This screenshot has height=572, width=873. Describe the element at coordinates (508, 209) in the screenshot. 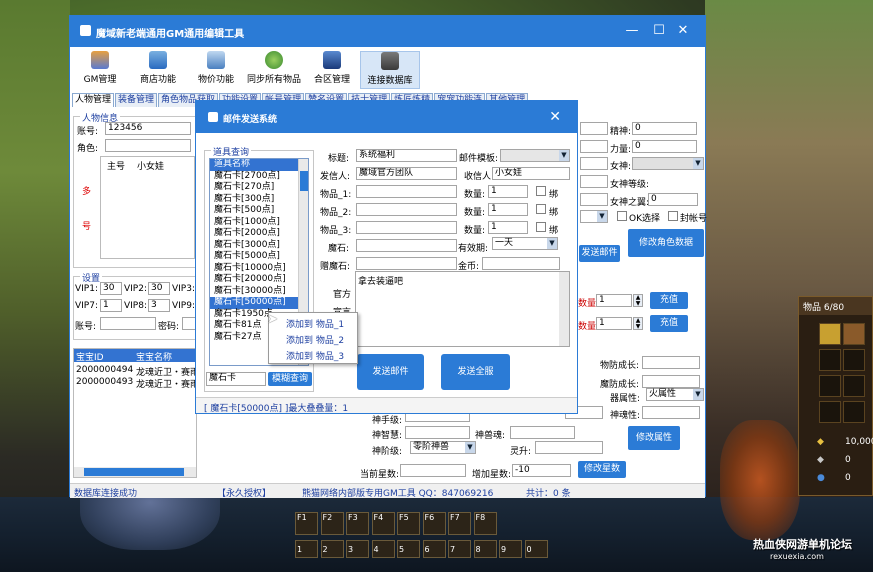

I see `qty2-field: 1` at that location.